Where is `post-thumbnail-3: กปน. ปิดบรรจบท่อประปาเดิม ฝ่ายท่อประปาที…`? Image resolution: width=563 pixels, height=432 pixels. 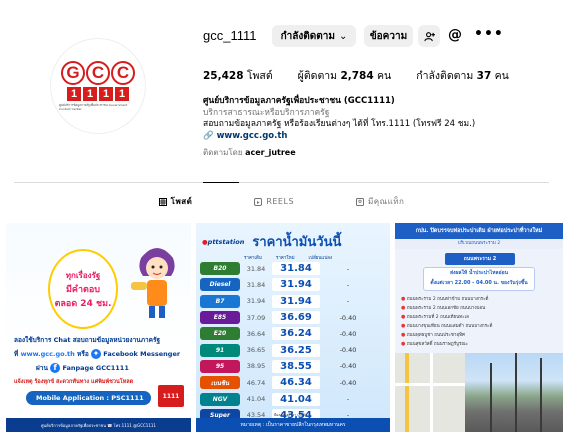 post-thumbnail-3: กปน. ปิดบรรจบท่อประปาเดิม ฝ่ายท่อประปาที… is located at coordinates (479, 327).